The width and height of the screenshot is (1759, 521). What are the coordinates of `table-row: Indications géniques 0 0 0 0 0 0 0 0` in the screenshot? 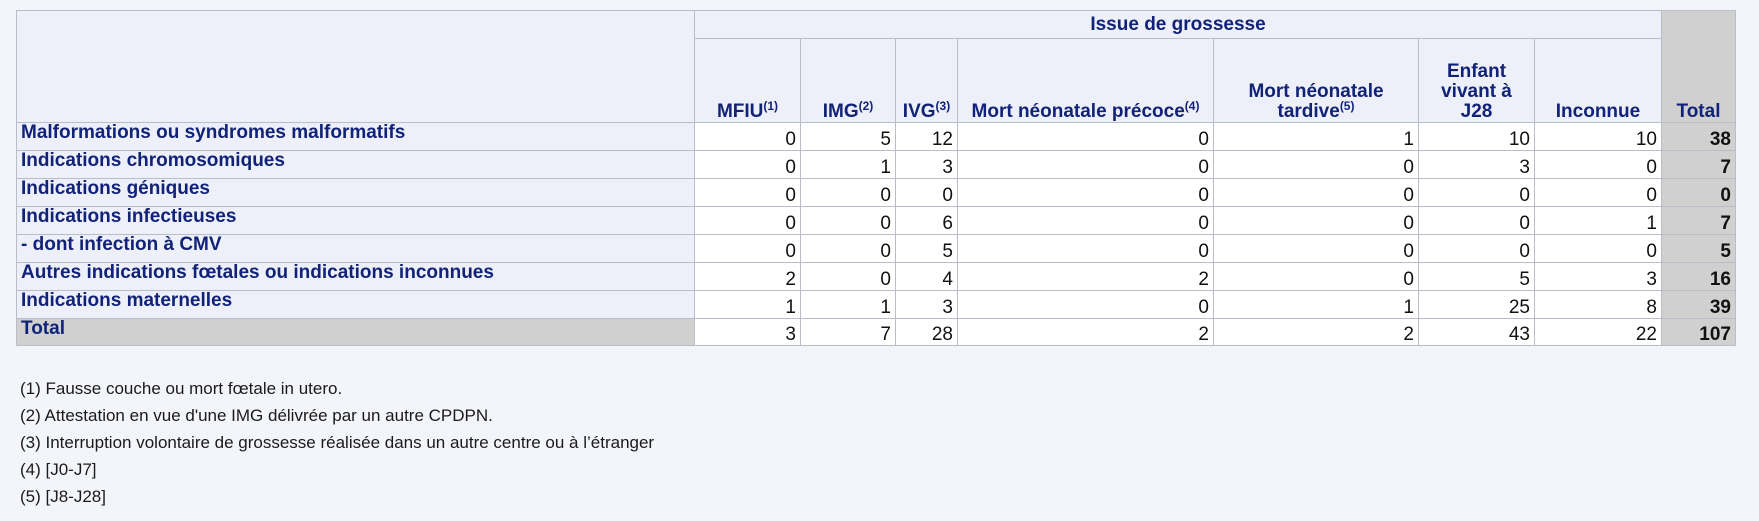 It's located at (876, 192).